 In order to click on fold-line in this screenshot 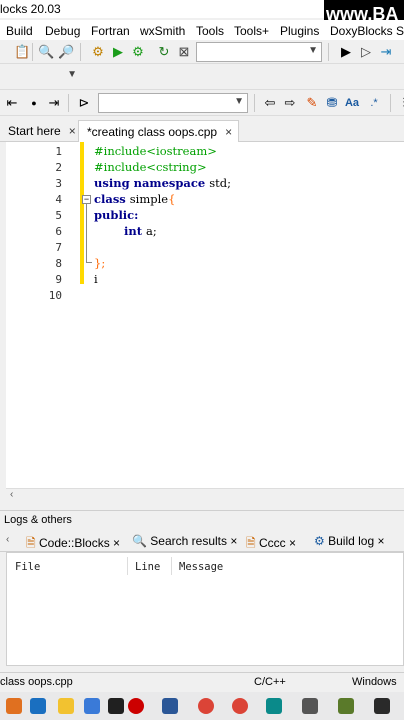, I will do `click(86, 233)`.